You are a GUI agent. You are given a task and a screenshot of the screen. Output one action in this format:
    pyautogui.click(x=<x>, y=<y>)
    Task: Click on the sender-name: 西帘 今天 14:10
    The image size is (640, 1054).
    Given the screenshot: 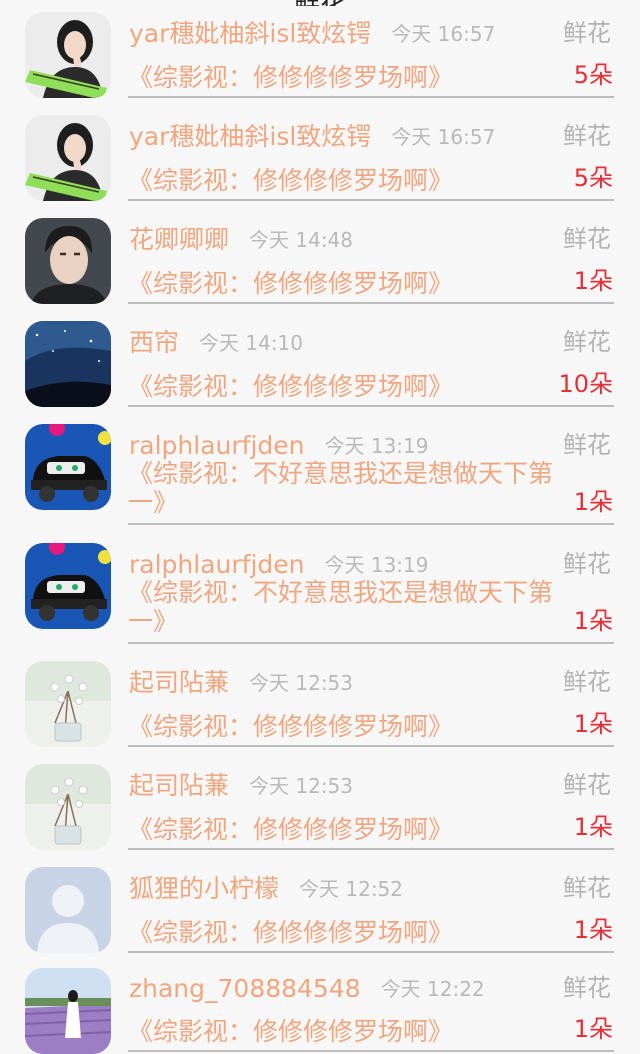 What is the action you would take?
    pyautogui.click(x=216, y=343)
    